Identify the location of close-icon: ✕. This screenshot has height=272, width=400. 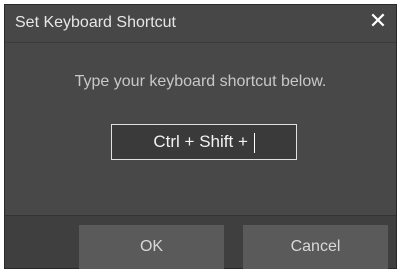
(378, 21).